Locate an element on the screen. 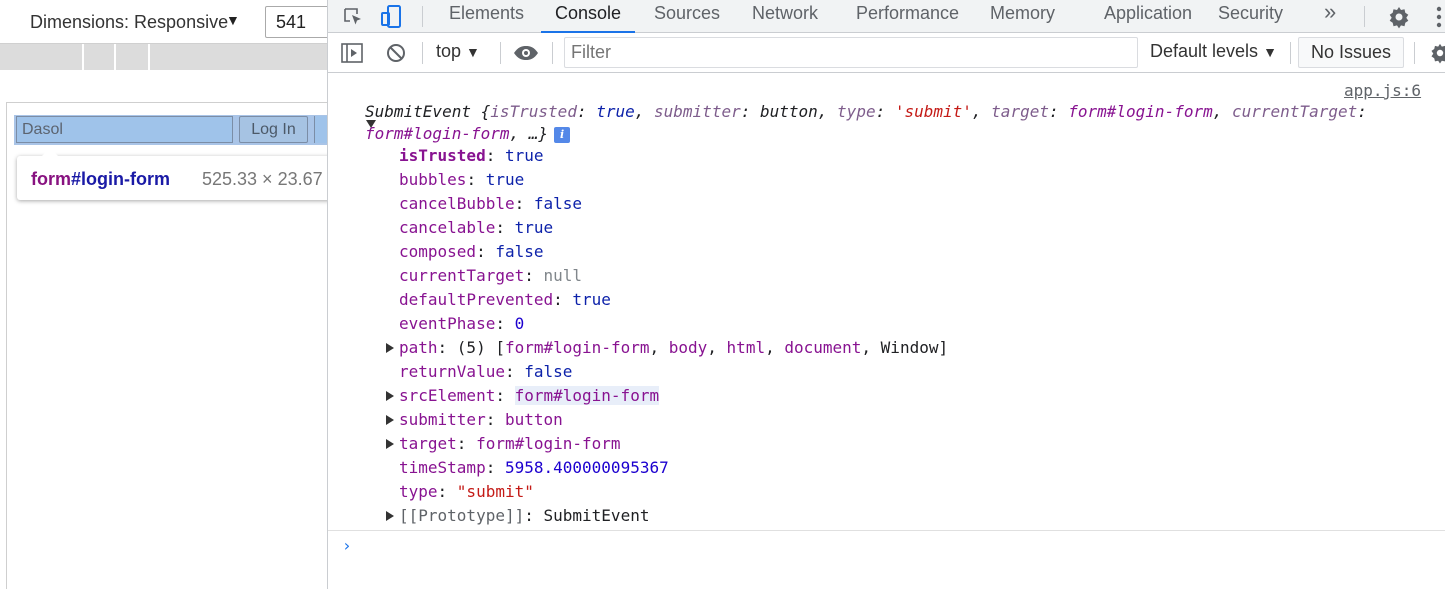 The height and width of the screenshot is (589, 1445). summary-key: isTrusted is located at coordinates (533, 111).